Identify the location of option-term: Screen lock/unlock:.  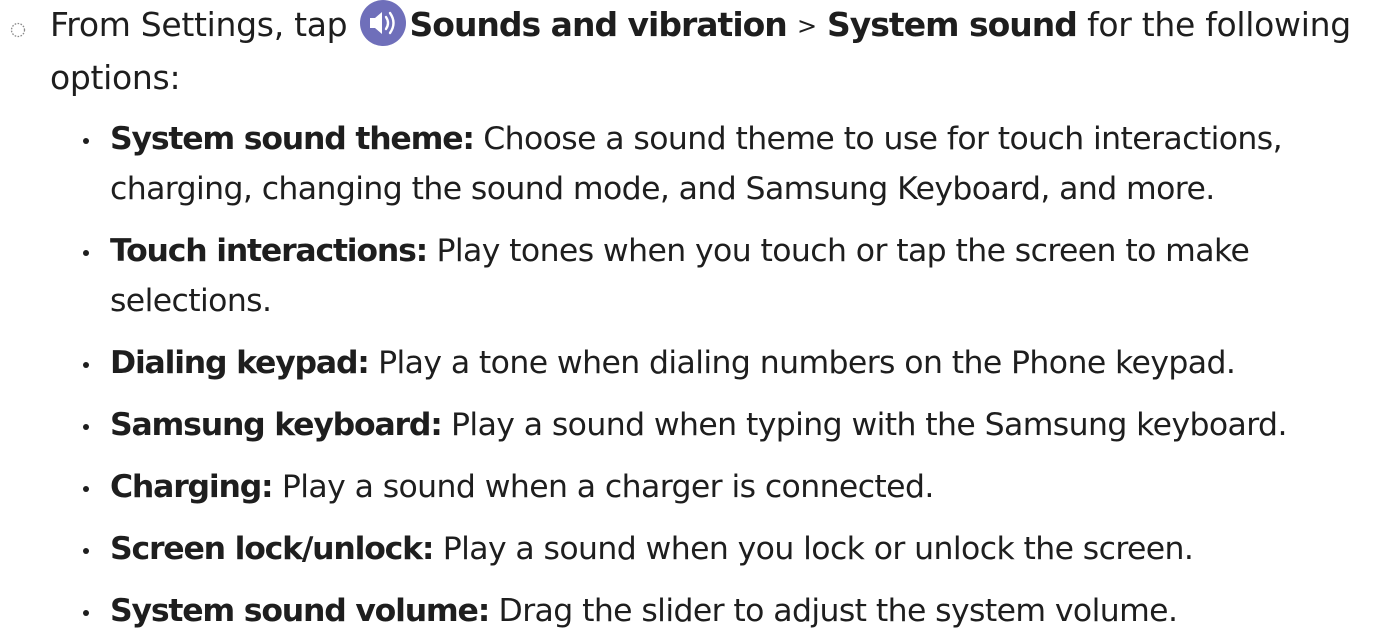
(272, 549).